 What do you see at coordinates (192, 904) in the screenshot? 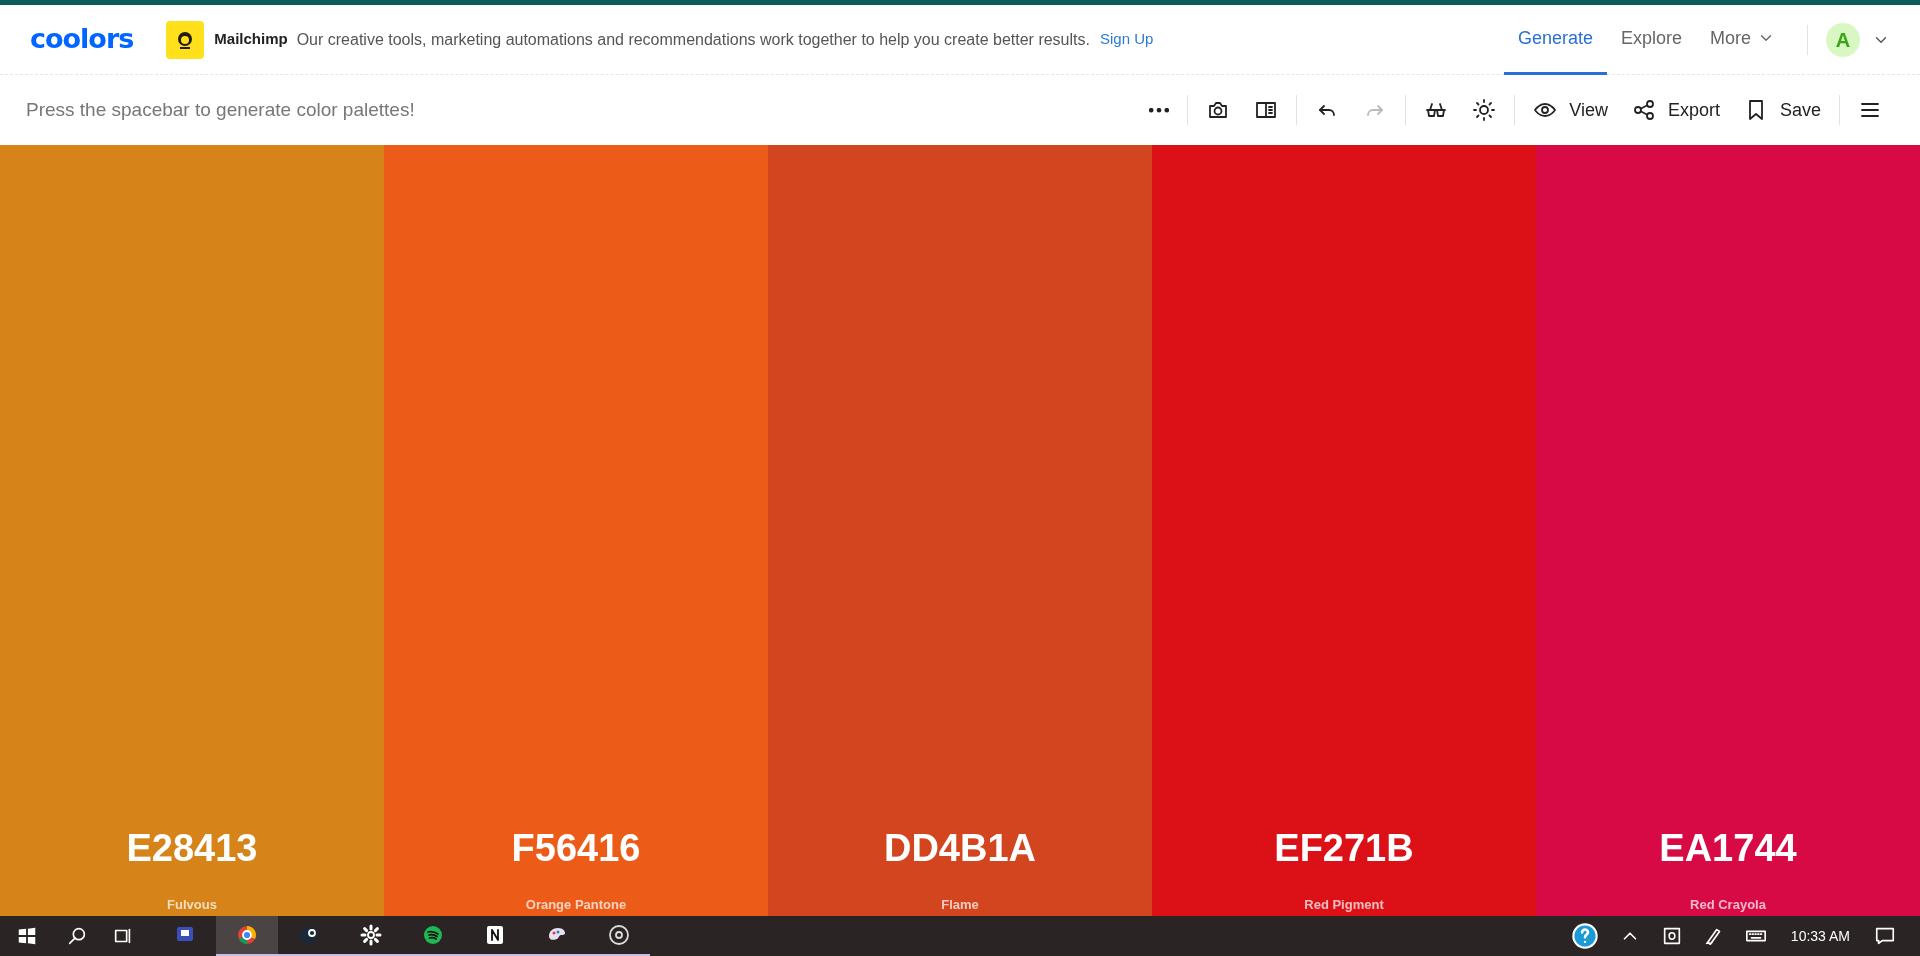
I see `color-name: Fulvous` at bounding box center [192, 904].